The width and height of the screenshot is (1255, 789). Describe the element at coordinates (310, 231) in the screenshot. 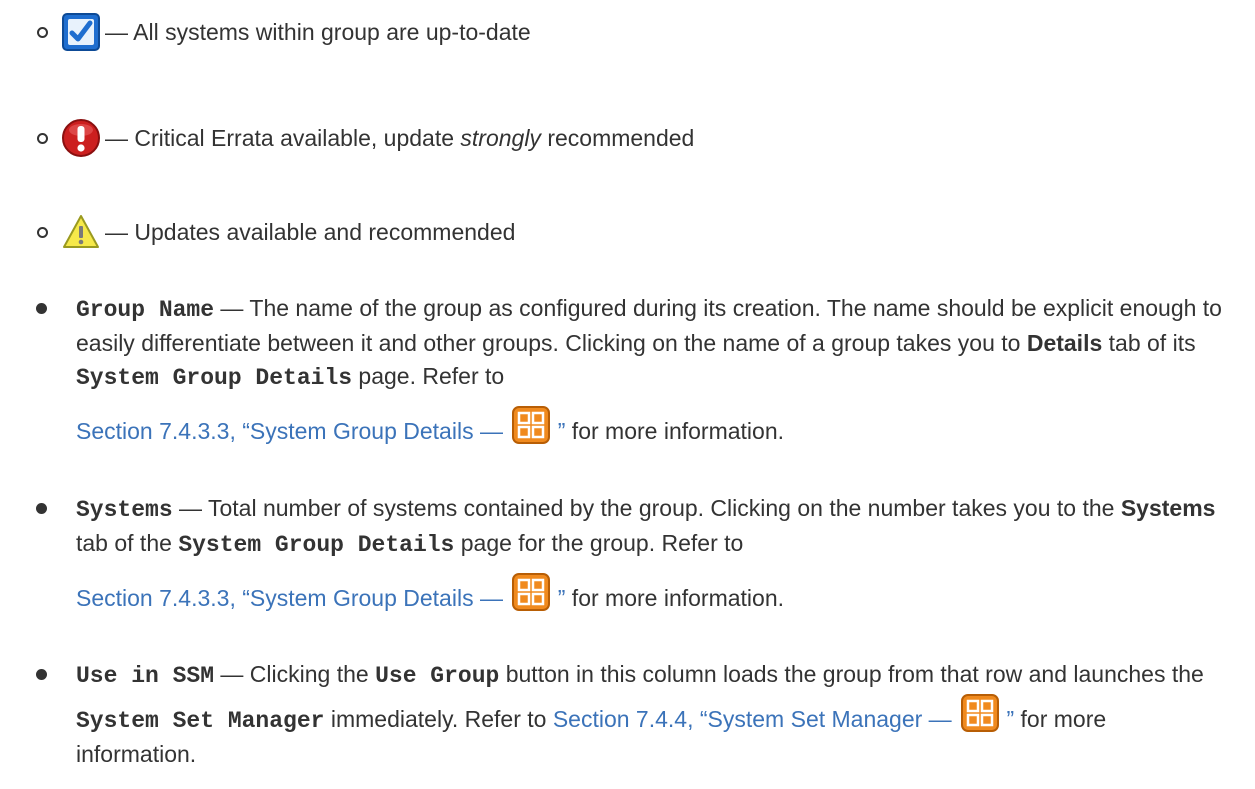

I see `status-item-text: — Updates available and recommended` at that location.